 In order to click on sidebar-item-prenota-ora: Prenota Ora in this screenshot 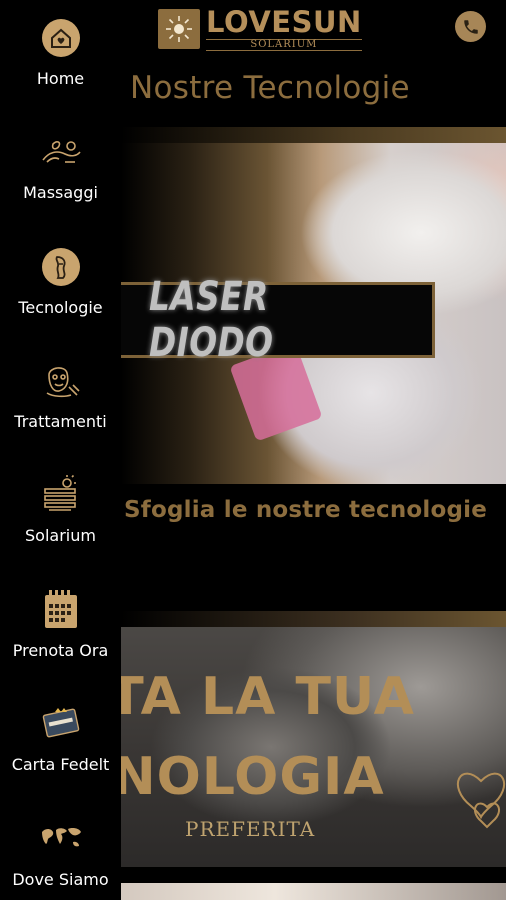, I will do `click(60, 645)`.